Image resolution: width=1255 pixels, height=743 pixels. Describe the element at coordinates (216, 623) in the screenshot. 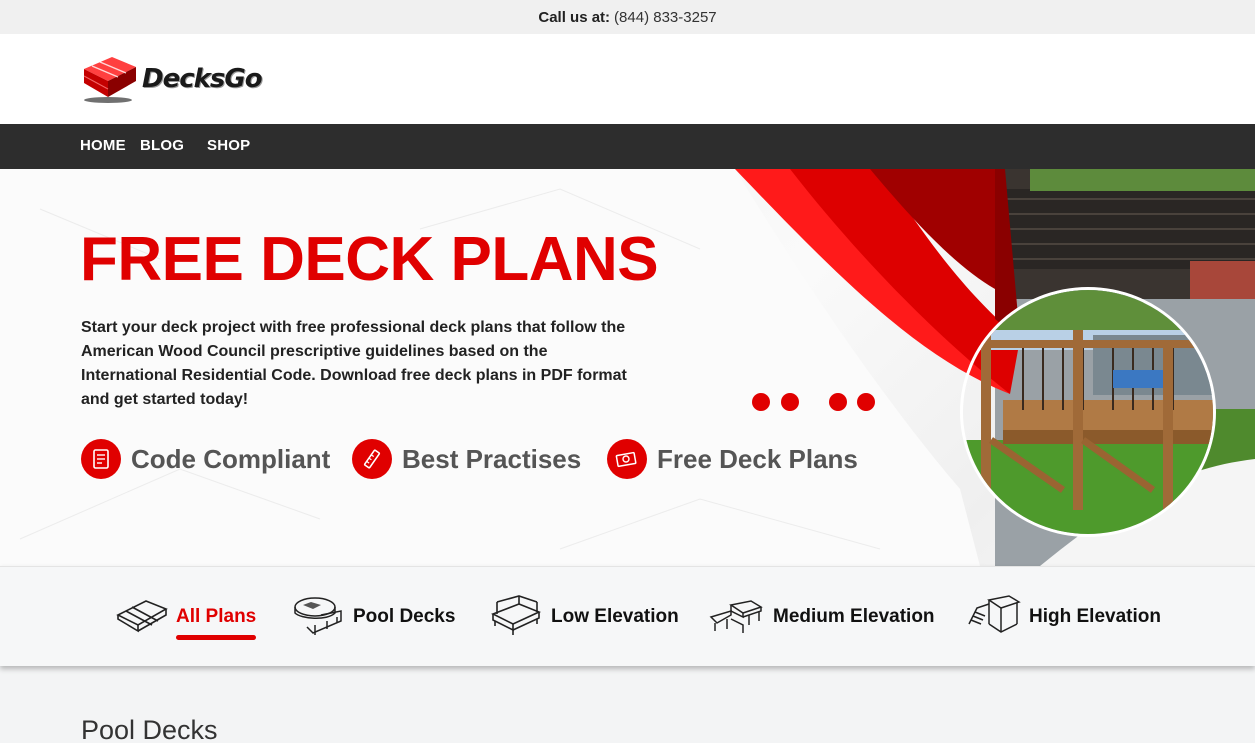

I see `tab-label: All Plans` at that location.